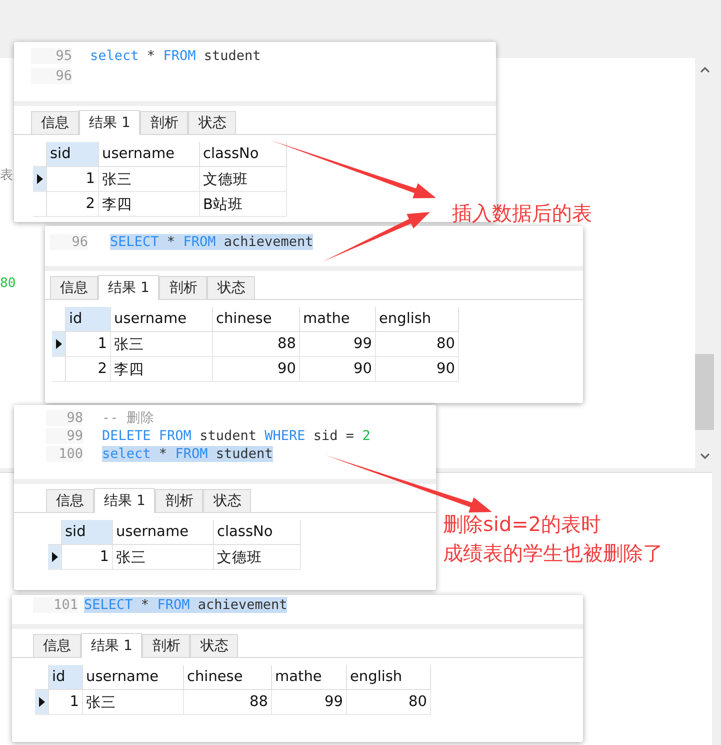  What do you see at coordinates (51, 56) in the screenshot?
I see `line-number: 95` at bounding box center [51, 56].